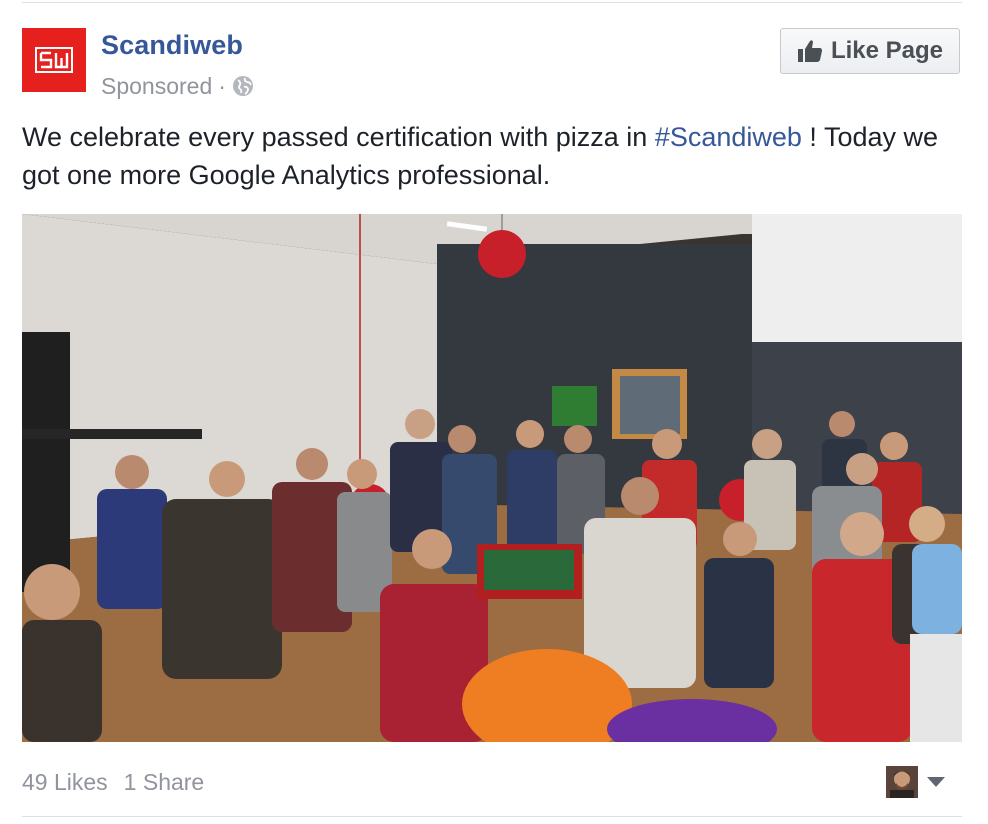 The width and height of the screenshot is (988, 824). I want to click on post-meta: Sponsored ·, so click(177, 86).